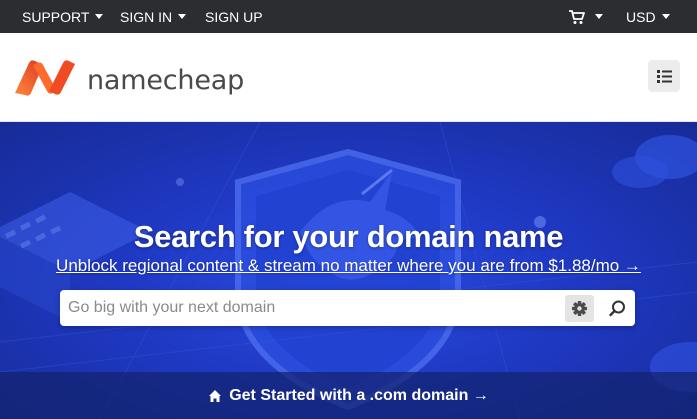  I want to click on currency-selector: USD, so click(648, 16).